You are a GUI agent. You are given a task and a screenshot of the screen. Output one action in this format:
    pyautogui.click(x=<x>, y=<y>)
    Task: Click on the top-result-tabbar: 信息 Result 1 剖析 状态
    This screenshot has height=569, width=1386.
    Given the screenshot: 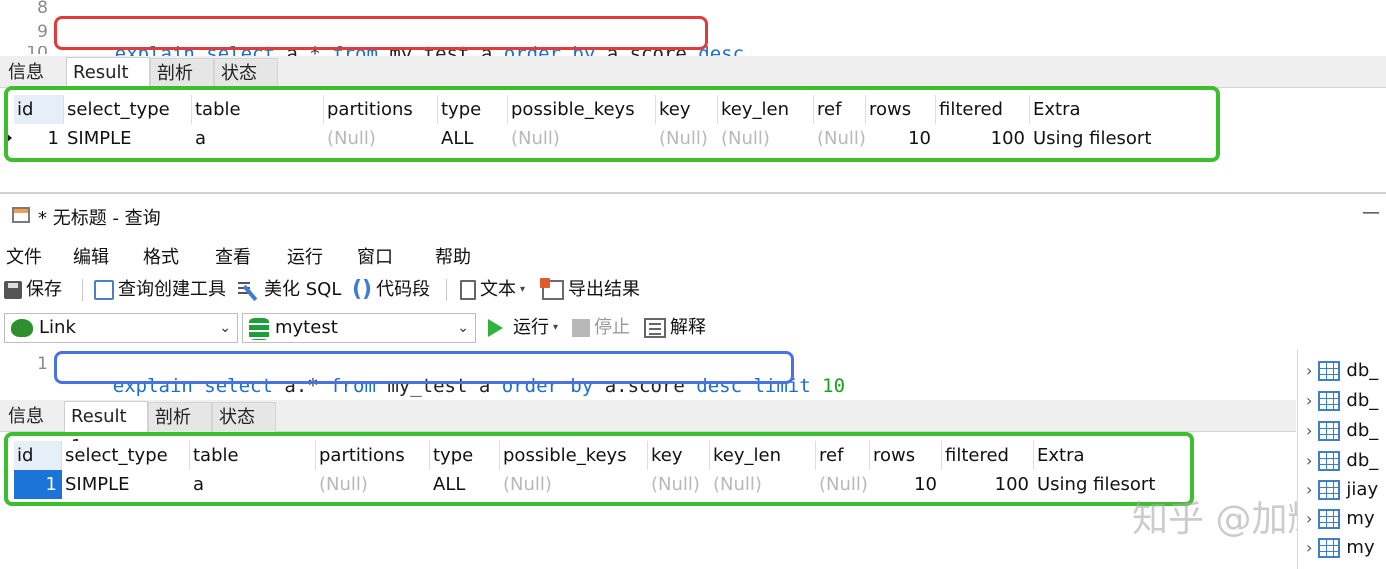 What is the action you would take?
    pyautogui.click(x=693, y=84)
    